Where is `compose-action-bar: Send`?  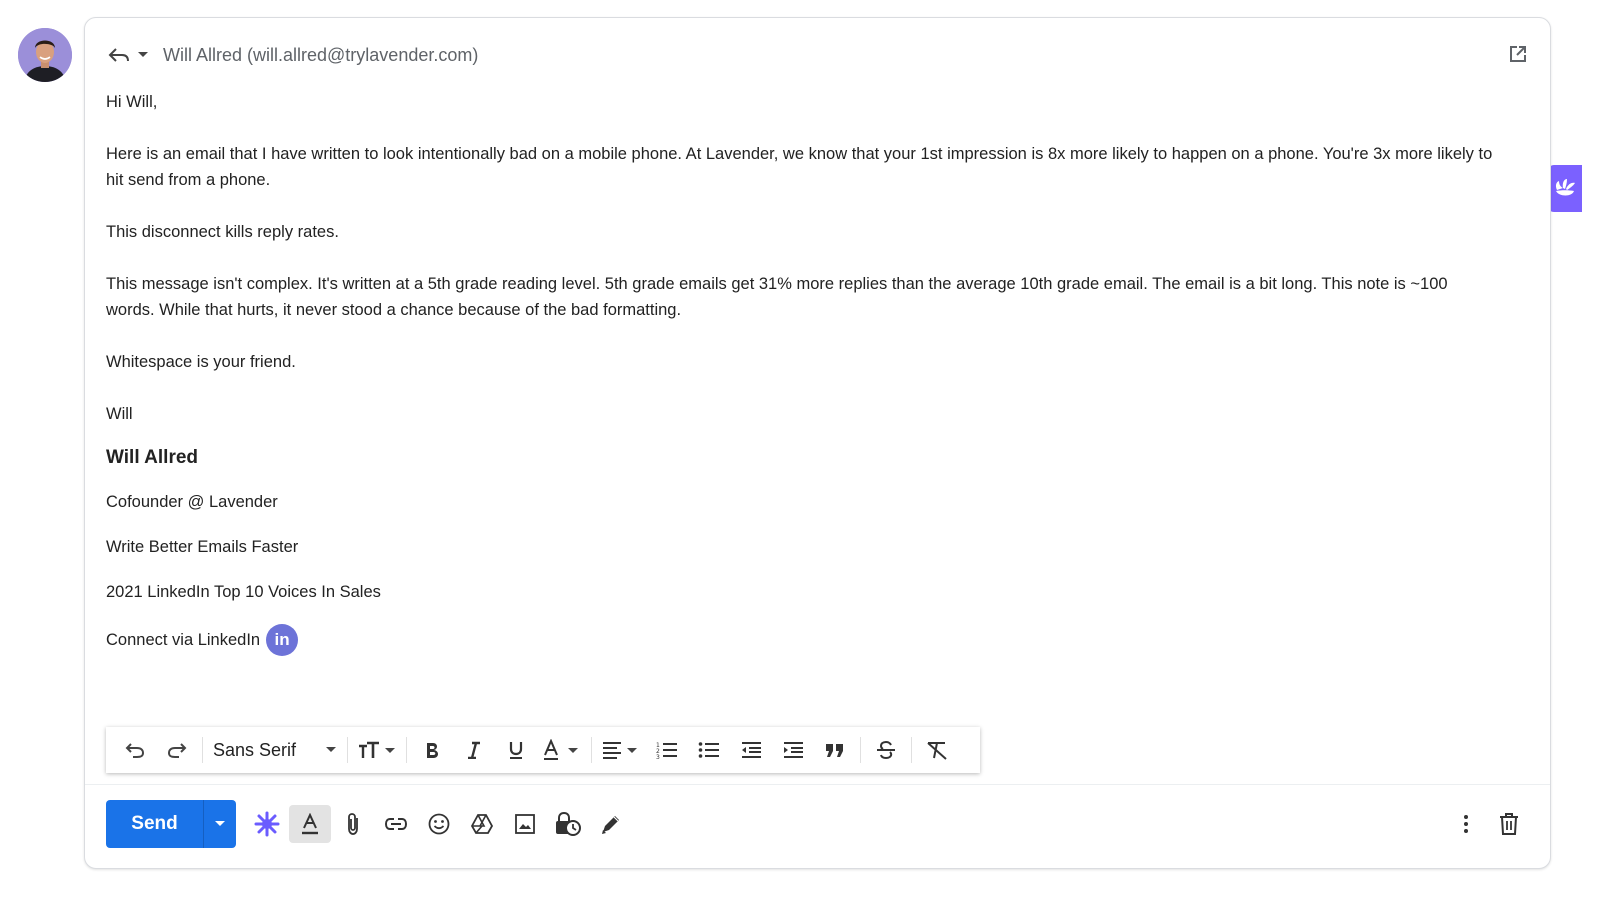 compose-action-bar: Send is located at coordinates (818, 824).